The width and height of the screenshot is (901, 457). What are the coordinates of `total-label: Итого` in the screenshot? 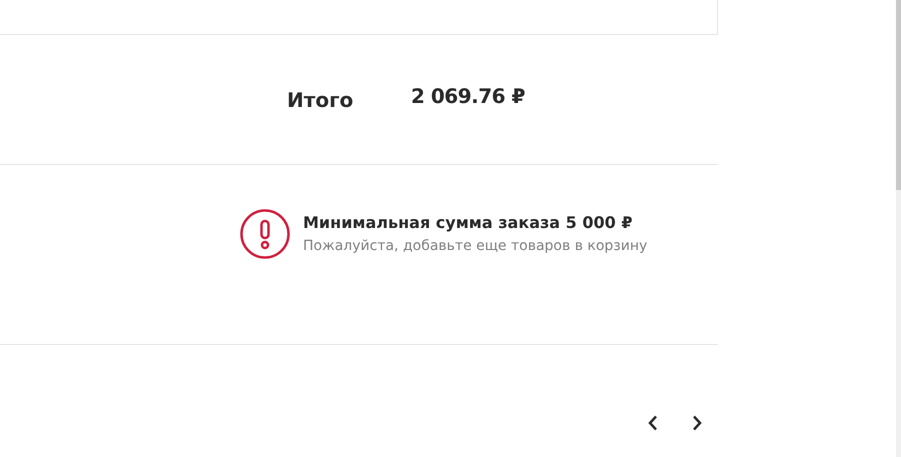 It's located at (320, 99).